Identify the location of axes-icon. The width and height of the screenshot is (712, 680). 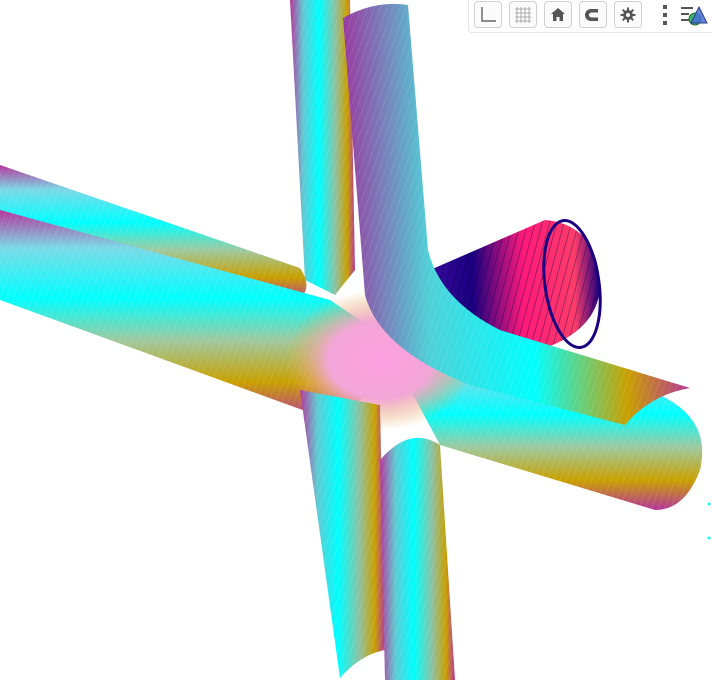
(488, 14).